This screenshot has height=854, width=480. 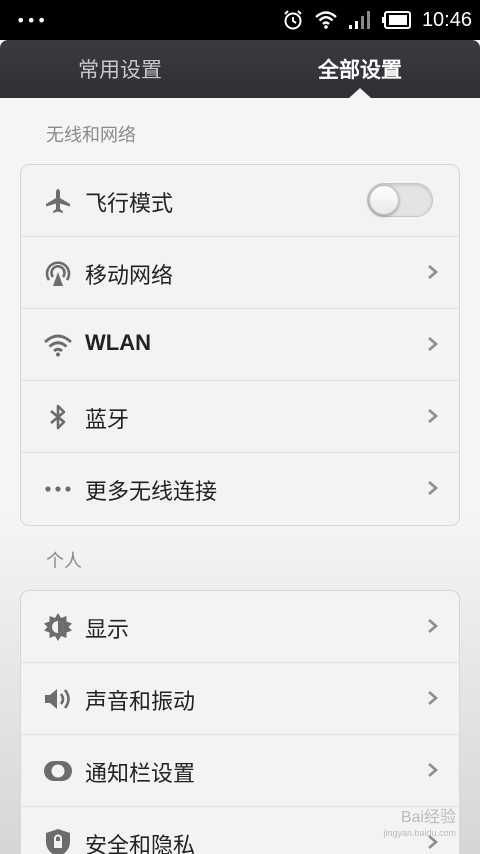 What do you see at coordinates (58, 841) in the screenshot?
I see `shield-icon` at bounding box center [58, 841].